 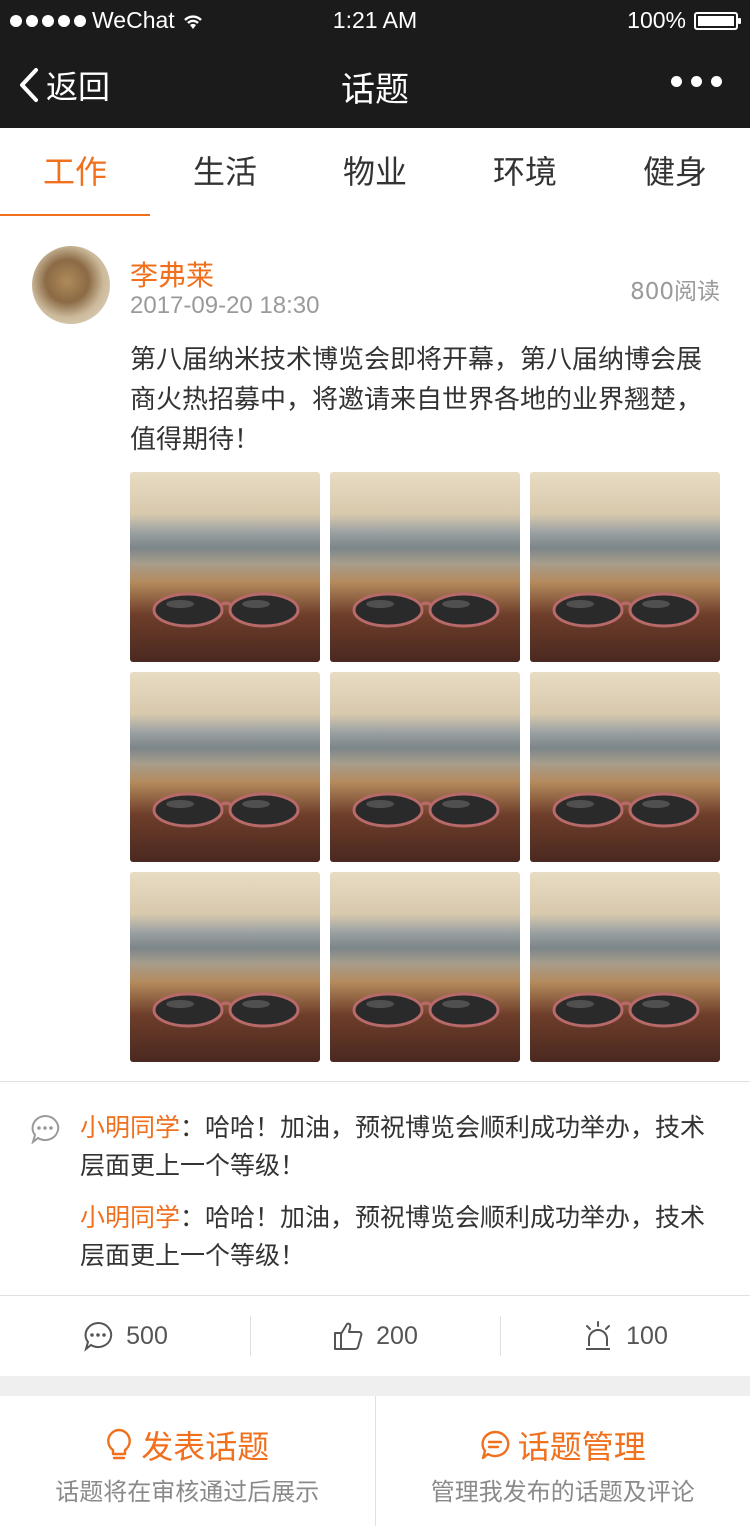 I want to click on manage-topics-hint: 管理我发布的话题及评论, so click(x=562, y=1492).